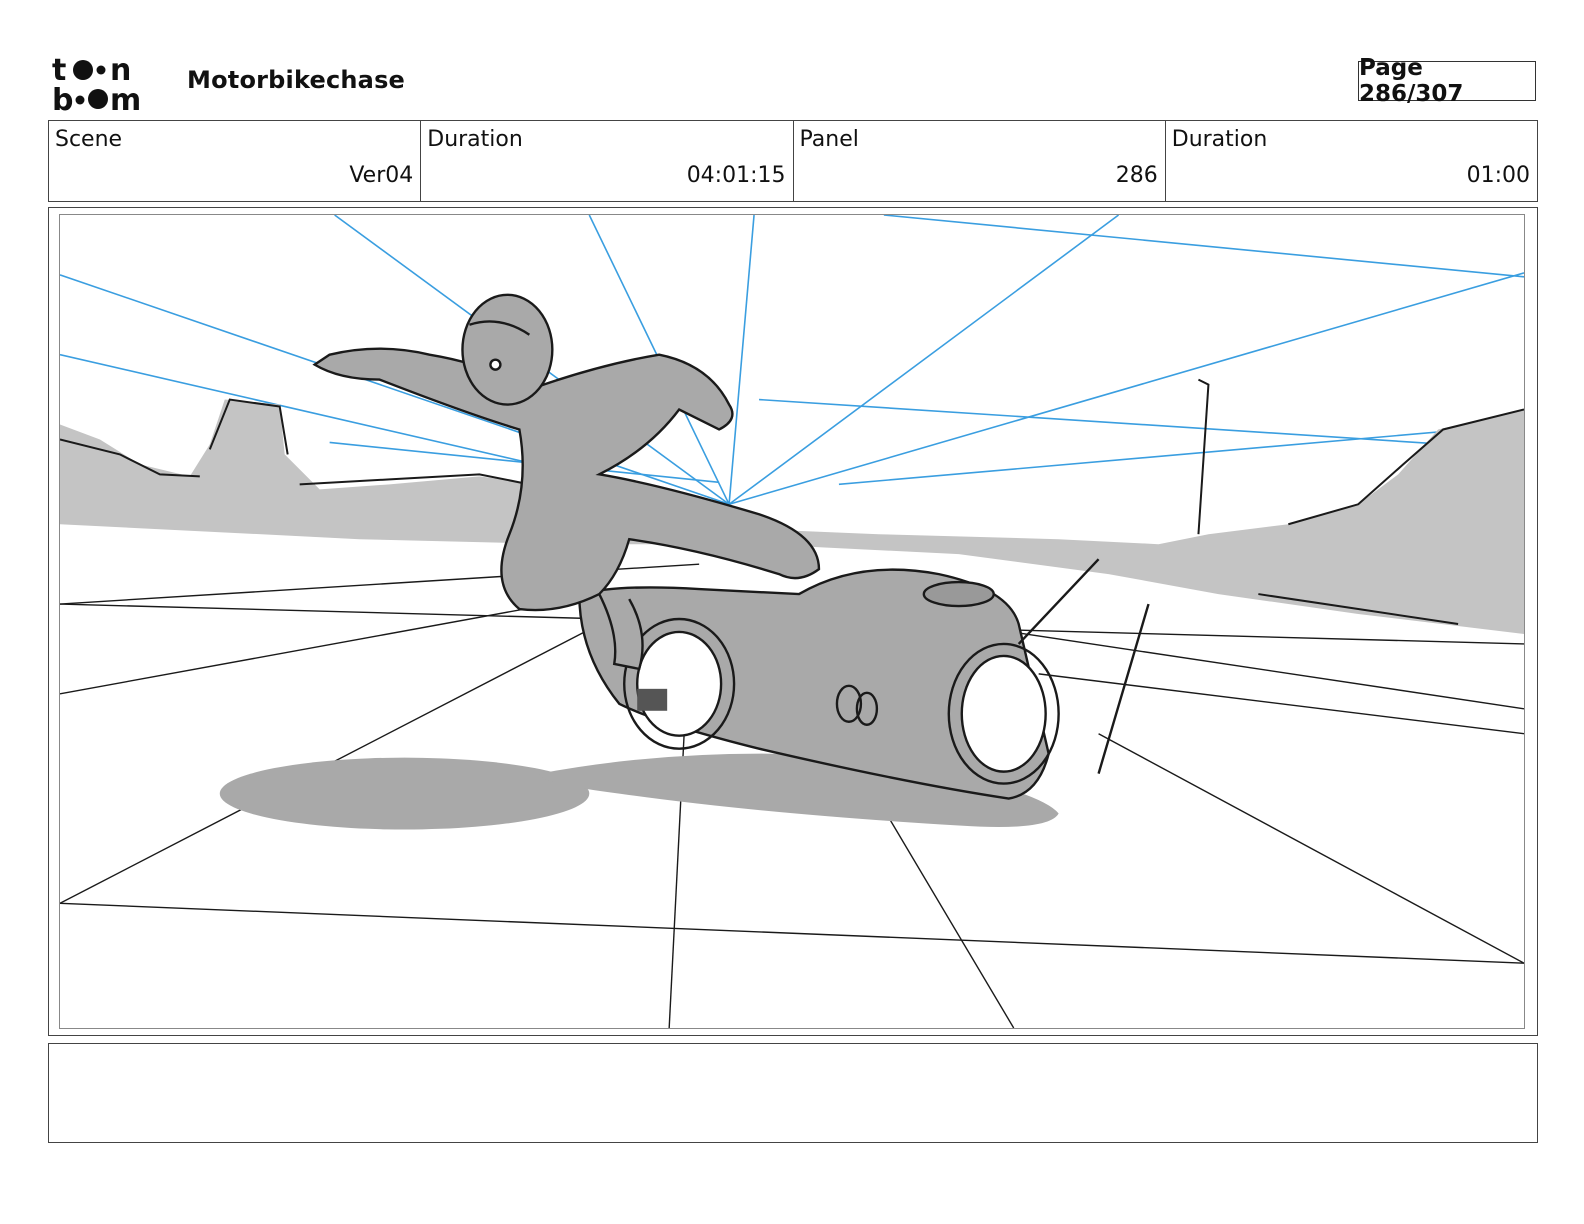 The image size is (1584, 1224). I want to click on panel-duration-label: Duration, so click(1219, 139).